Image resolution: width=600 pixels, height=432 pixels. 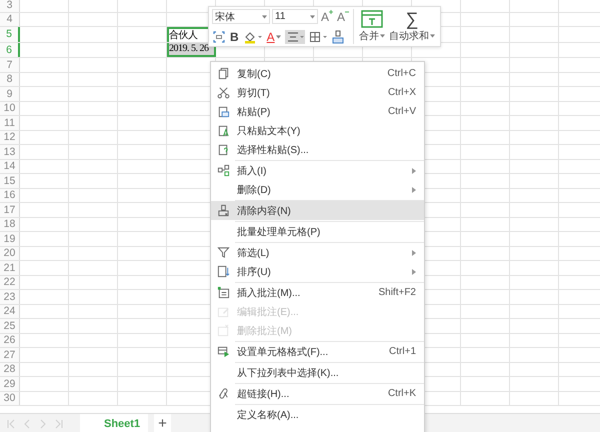 What do you see at coordinates (10, 34) in the screenshot?
I see `row-header: 5` at bounding box center [10, 34].